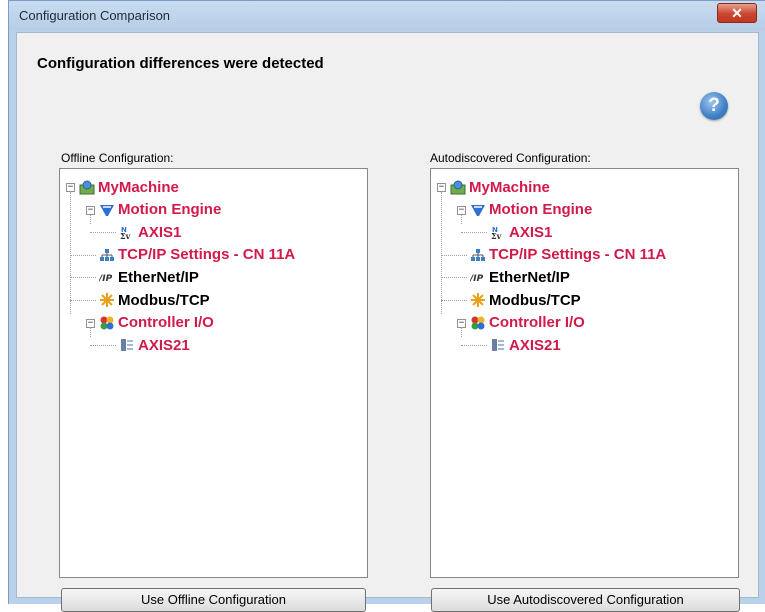  I want to click on use-offline-config-button: Use Offline Configuration, so click(213, 600).